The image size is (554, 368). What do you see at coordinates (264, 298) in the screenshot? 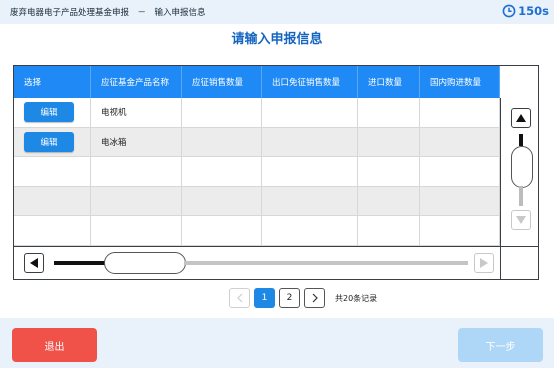
I see `page-button-1: 1` at bounding box center [264, 298].